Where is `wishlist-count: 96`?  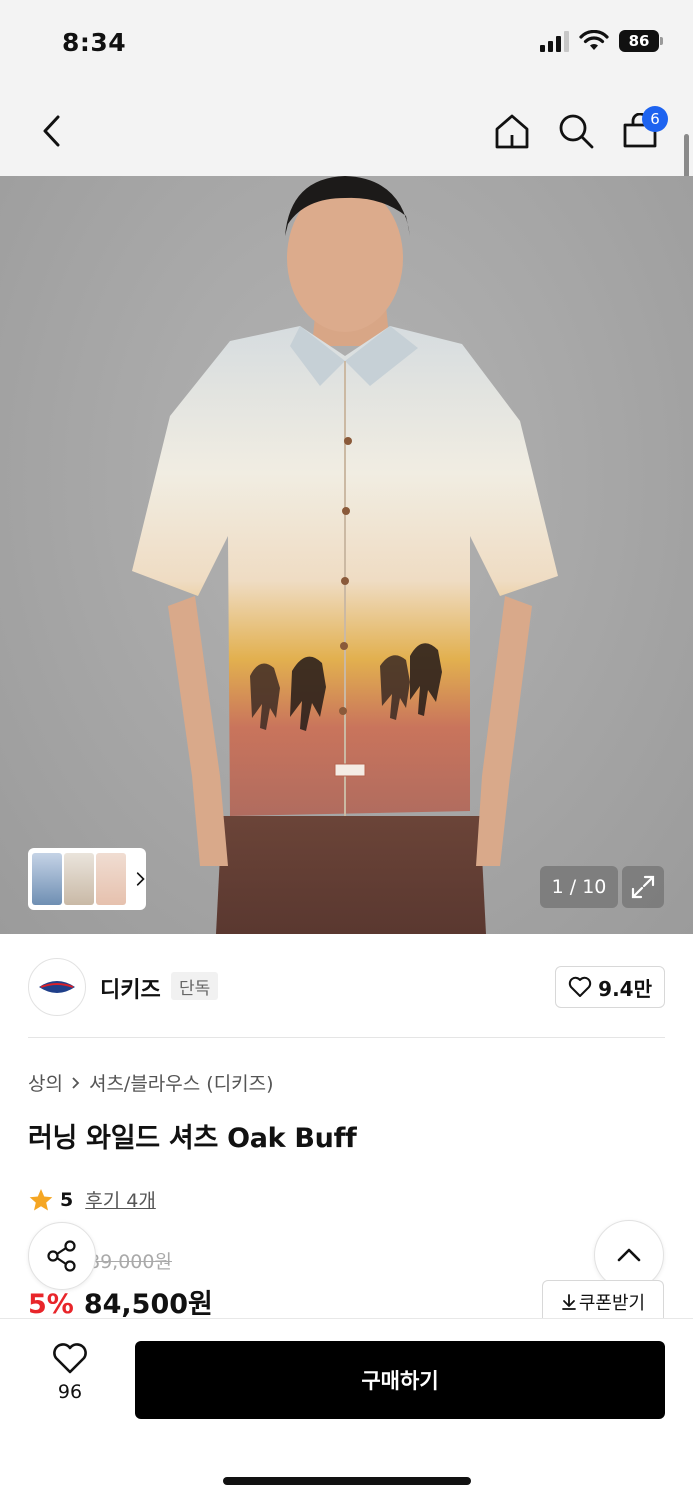 wishlist-count: 96 is located at coordinates (70, 1392).